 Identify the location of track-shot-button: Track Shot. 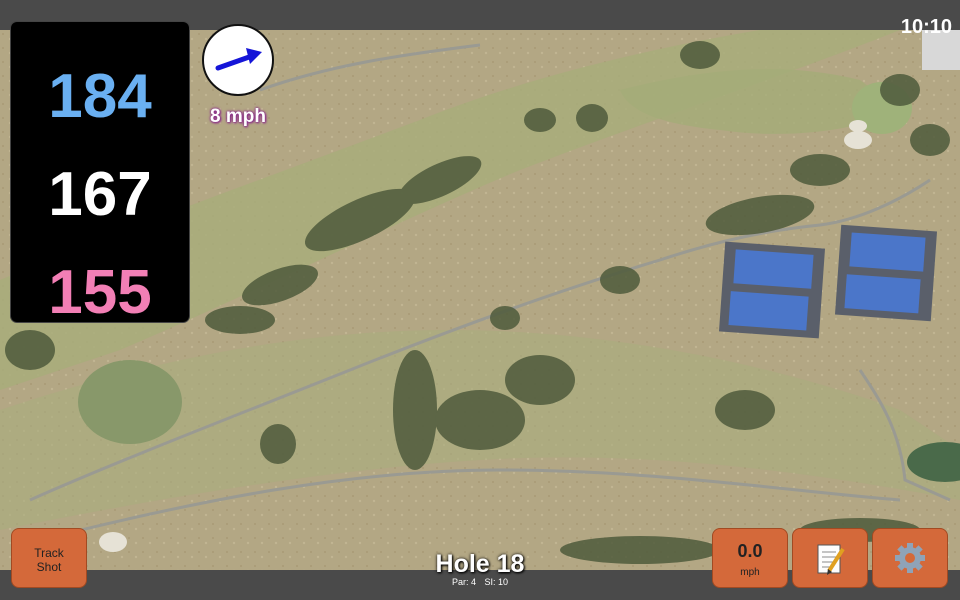
(49, 558).